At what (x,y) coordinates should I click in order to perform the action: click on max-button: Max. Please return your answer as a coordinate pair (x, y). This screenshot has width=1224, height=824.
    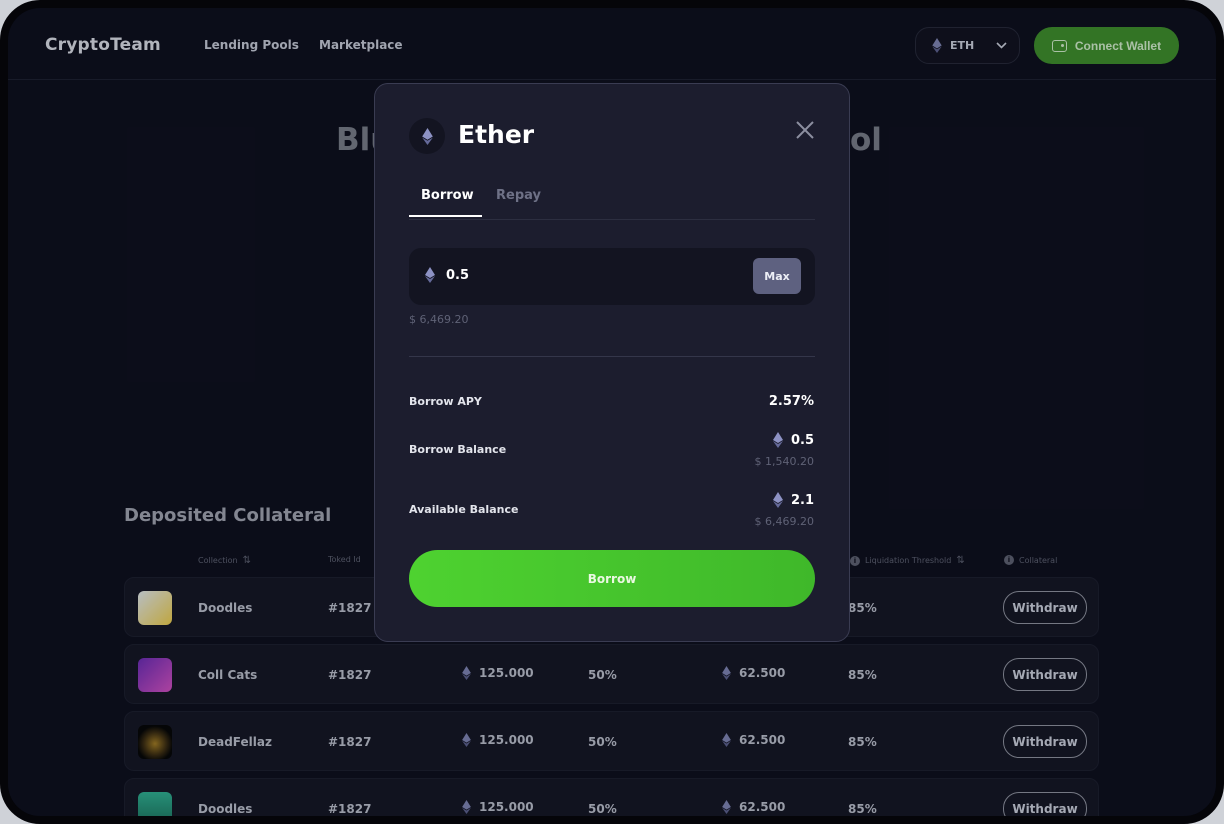
    Looking at the image, I should click on (777, 276).